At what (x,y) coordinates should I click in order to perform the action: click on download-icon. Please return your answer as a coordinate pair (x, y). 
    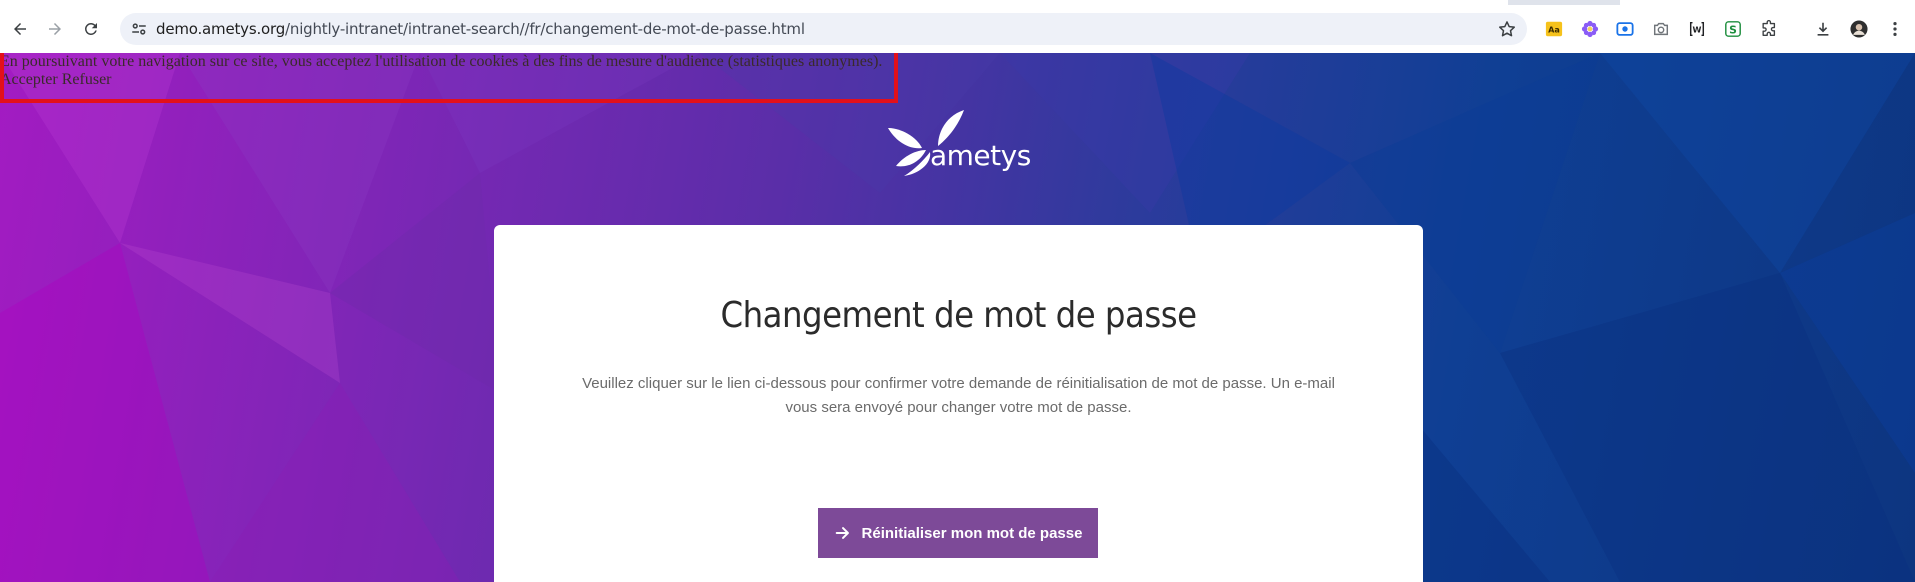
    Looking at the image, I should click on (1823, 29).